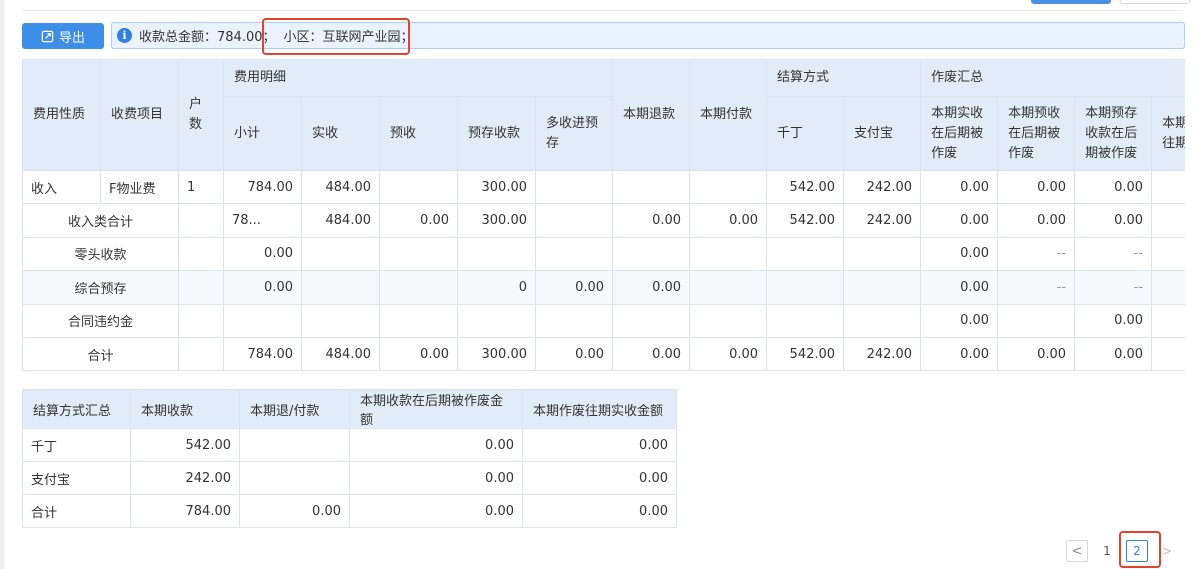 The image size is (1200, 569). I want to click on table-row: 综合预存 0.00 0 0.00 0.00 0.00 -- --, so click(603, 287).